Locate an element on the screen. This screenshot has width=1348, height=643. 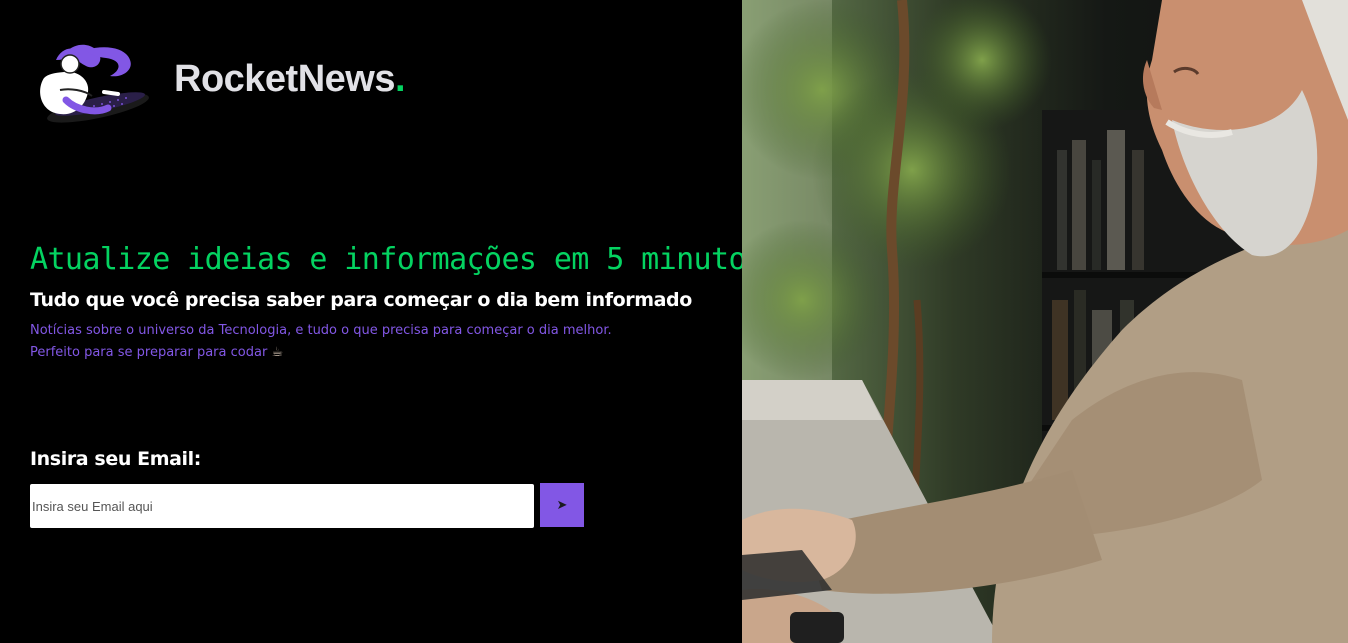
email-input is located at coordinates (282, 506).